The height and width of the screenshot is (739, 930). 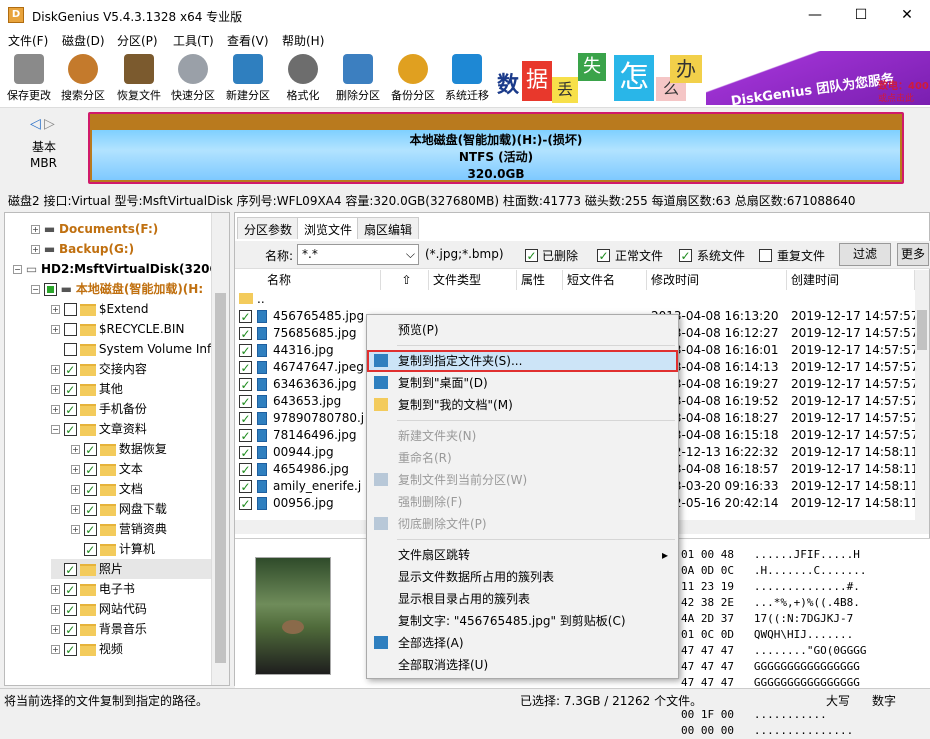 What do you see at coordinates (765, 255) in the screenshot?
I see `duplicate-files-checkbox` at bounding box center [765, 255].